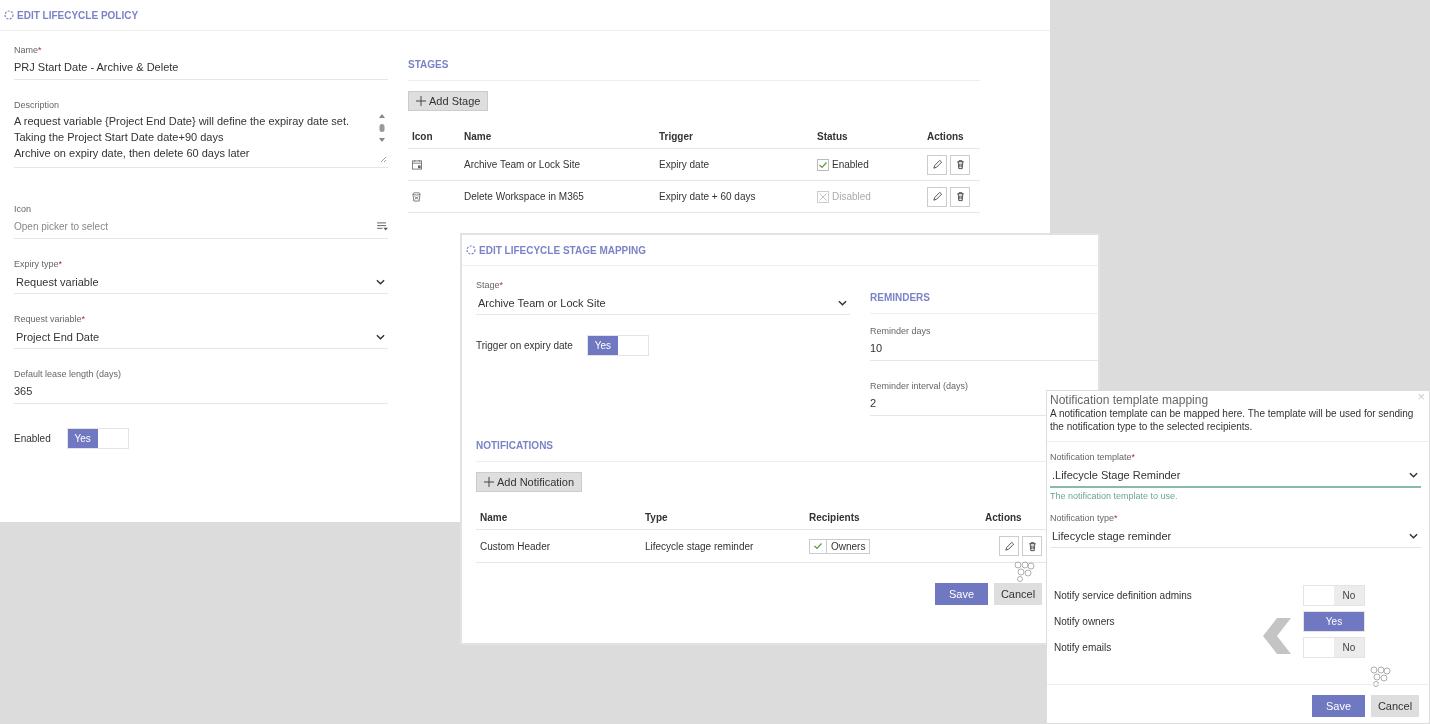 This screenshot has width=1430, height=724. What do you see at coordinates (50, 319) in the screenshot?
I see `field-label: Request variable*` at bounding box center [50, 319].